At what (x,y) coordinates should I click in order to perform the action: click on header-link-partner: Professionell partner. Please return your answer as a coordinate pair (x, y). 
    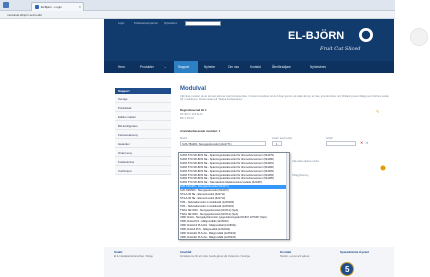
    Looking at the image, I should click on (146, 23).